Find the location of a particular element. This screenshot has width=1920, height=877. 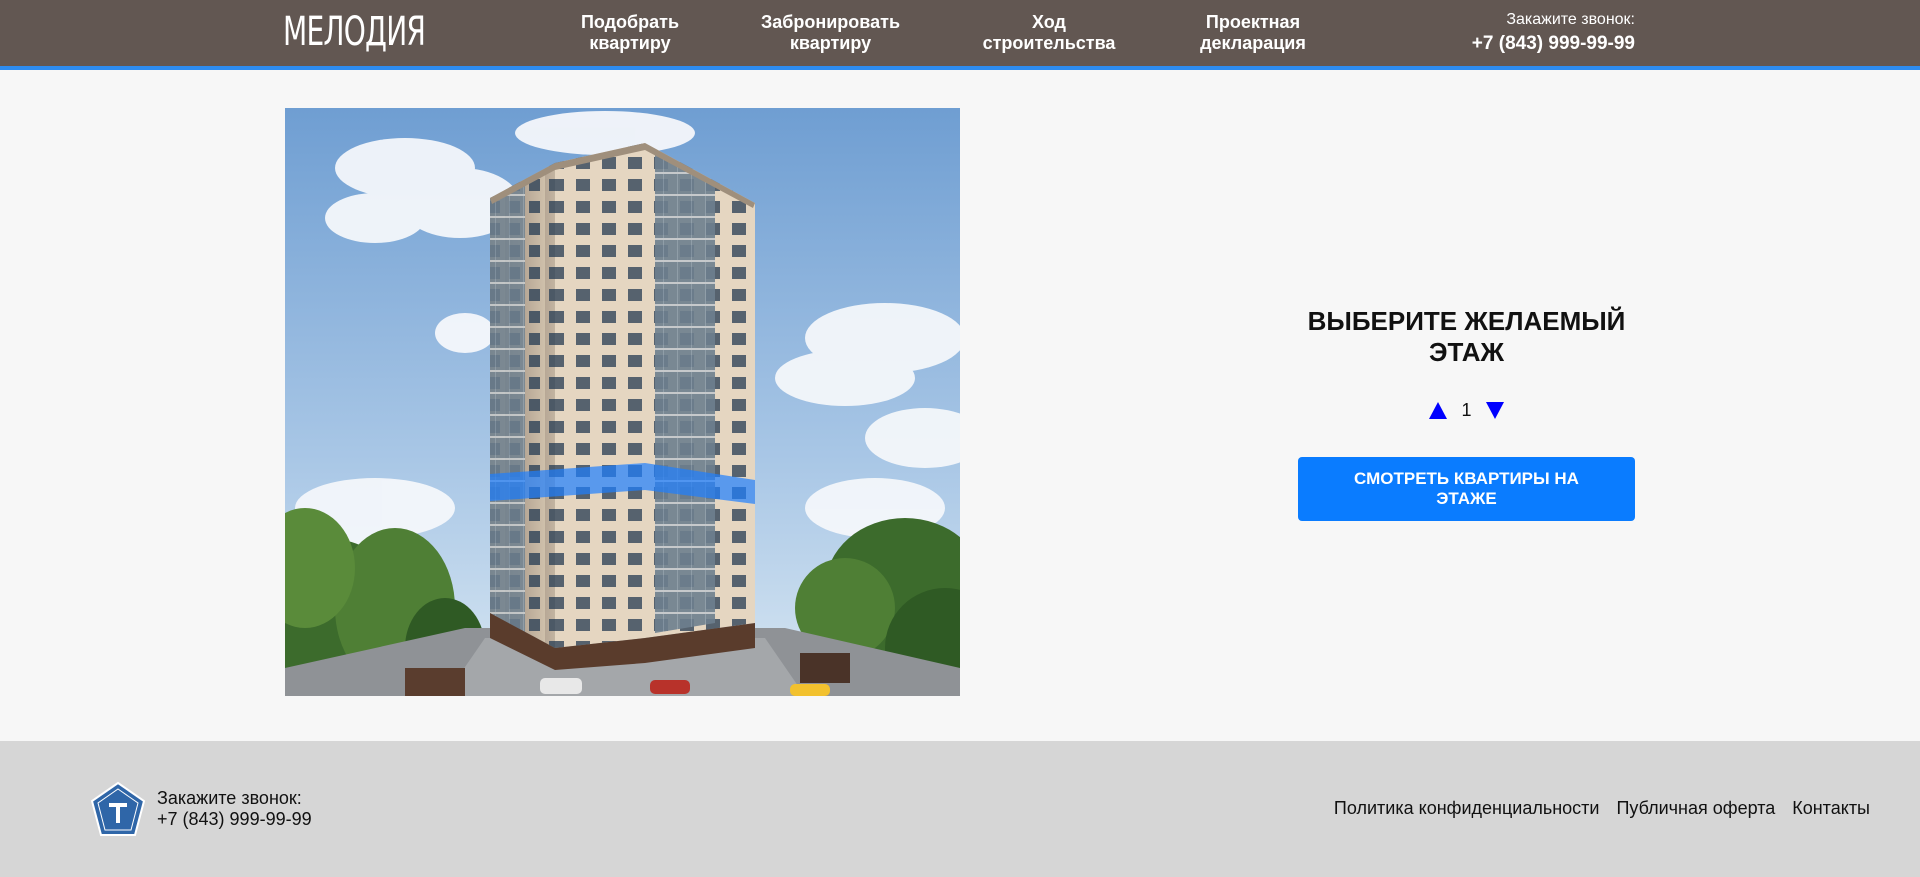

footer-phone: +7 (843) 999-99-99 is located at coordinates (234, 819).